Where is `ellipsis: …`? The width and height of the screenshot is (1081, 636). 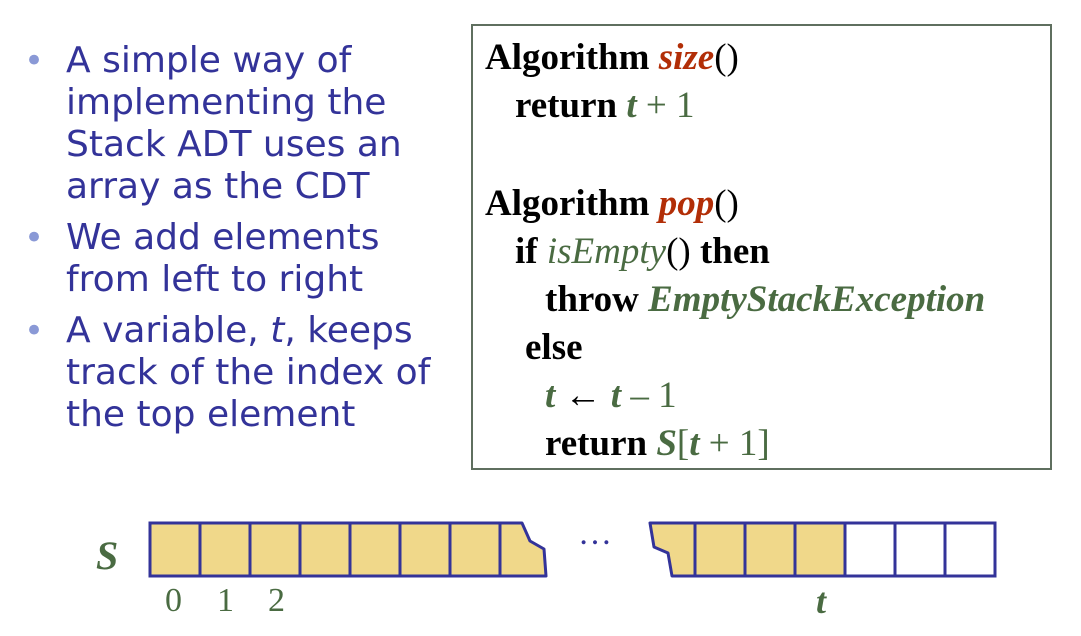 ellipsis: … is located at coordinates (596, 533).